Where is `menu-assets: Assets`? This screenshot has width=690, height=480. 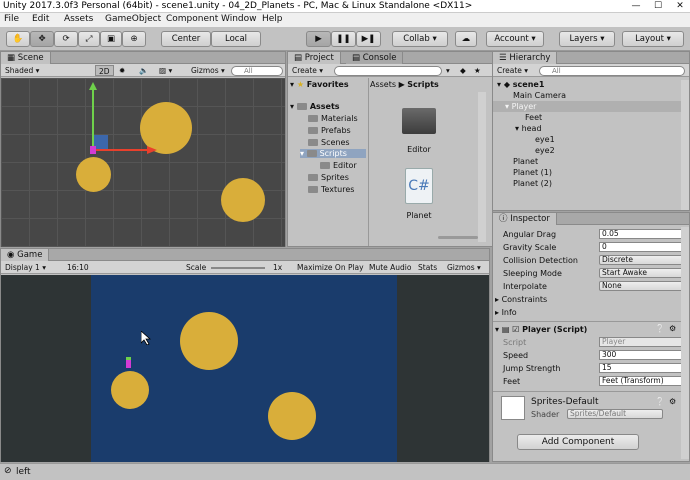
menu-assets: Assets is located at coordinates (78, 19).